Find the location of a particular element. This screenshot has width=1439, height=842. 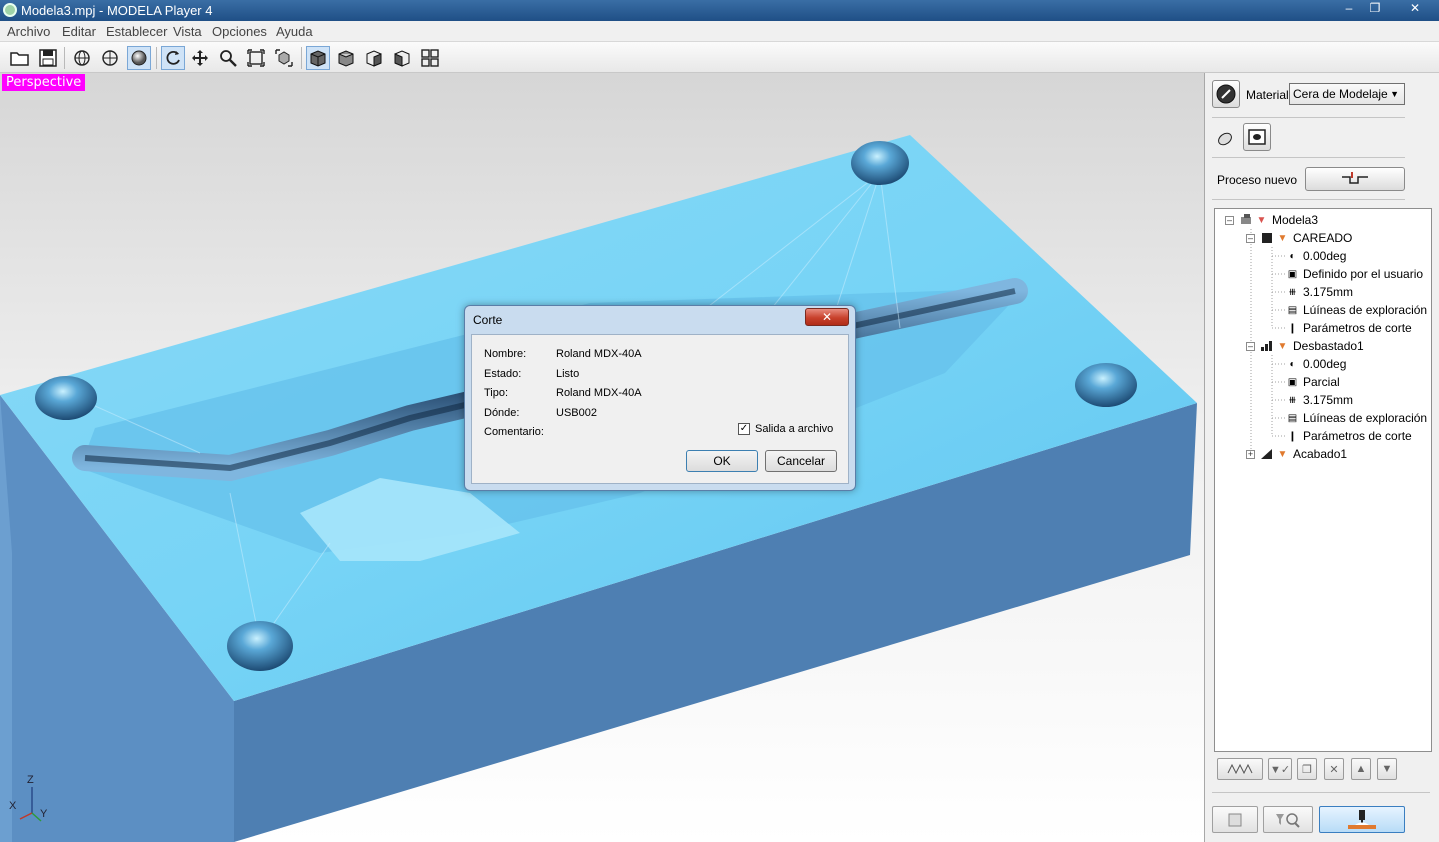

view-iso-cube-icon is located at coordinates (318, 58).